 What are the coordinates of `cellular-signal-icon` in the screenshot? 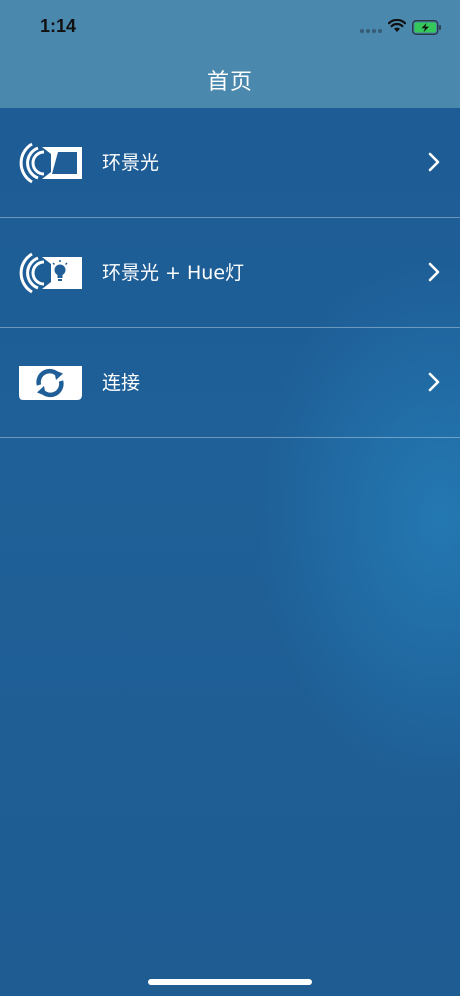 It's located at (371, 31).